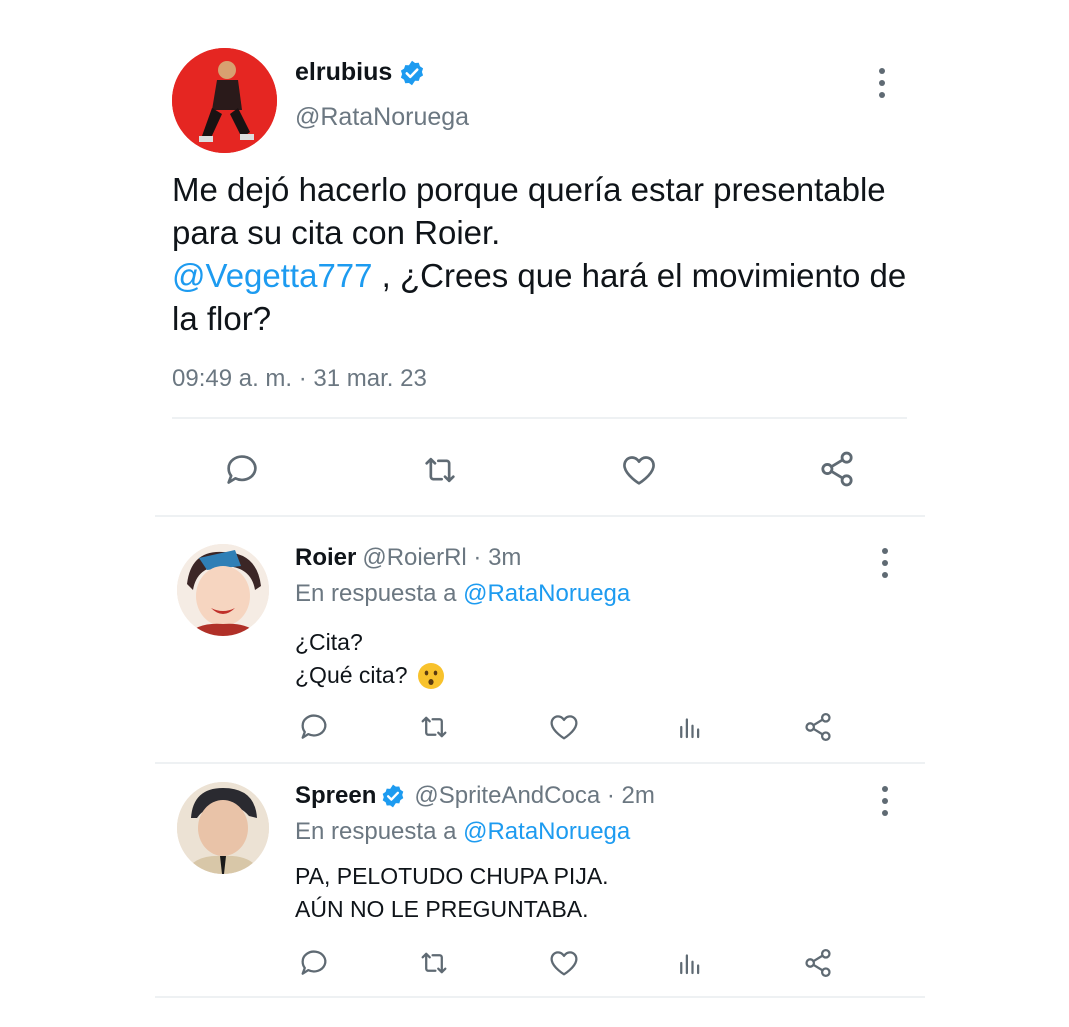 The width and height of the screenshot is (1069, 1027). I want to click on tweet-line-row: ¿Qué cita?, so click(370, 675).